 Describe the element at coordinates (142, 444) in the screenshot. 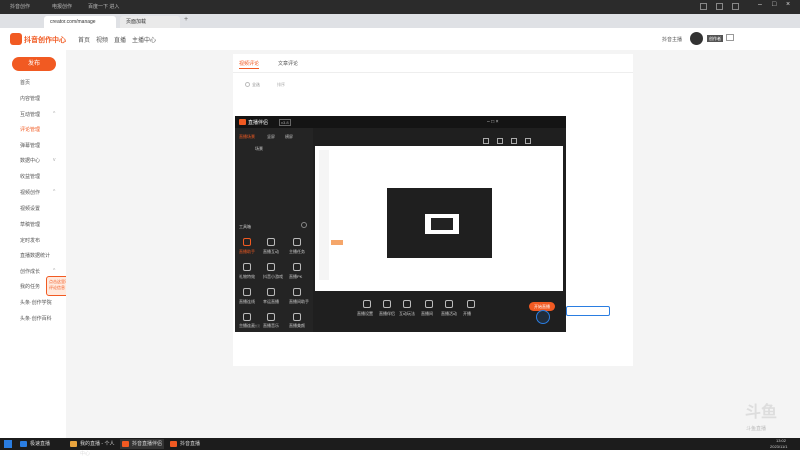

I see `taskbar-item: 抖音直播伴侣` at that location.